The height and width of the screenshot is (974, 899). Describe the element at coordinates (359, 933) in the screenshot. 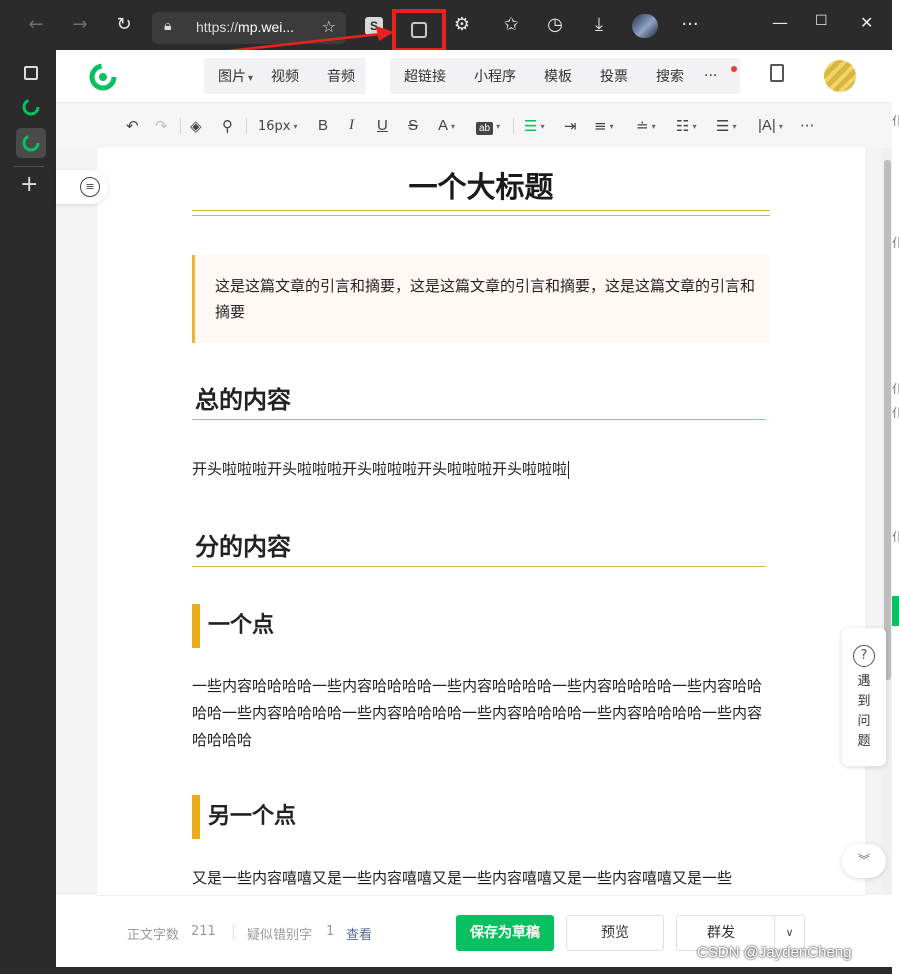

I see `view-typos-link: 查看` at that location.